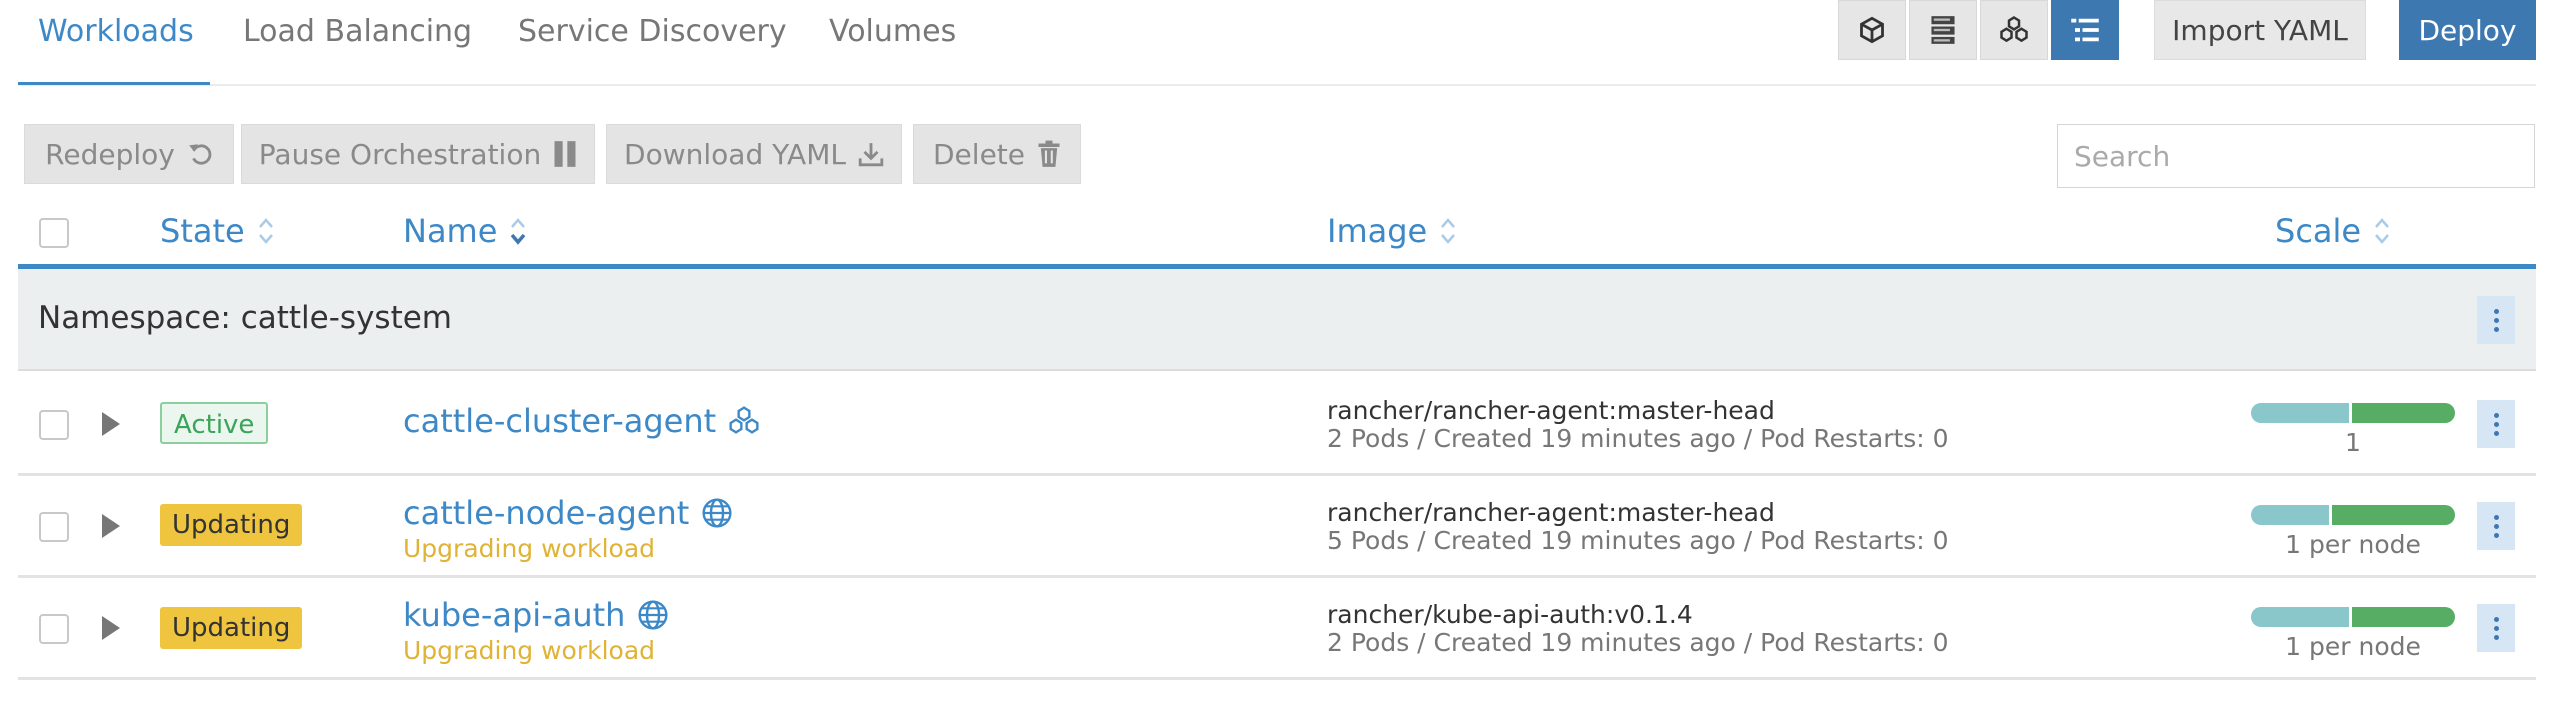 Image resolution: width=2552 pixels, height=716 pixels. What do you see at coordinates (400, 154) in the screenshot?
I see `pause-orchestration-label: Pause Orchestration` at bounding box center [400, 154].